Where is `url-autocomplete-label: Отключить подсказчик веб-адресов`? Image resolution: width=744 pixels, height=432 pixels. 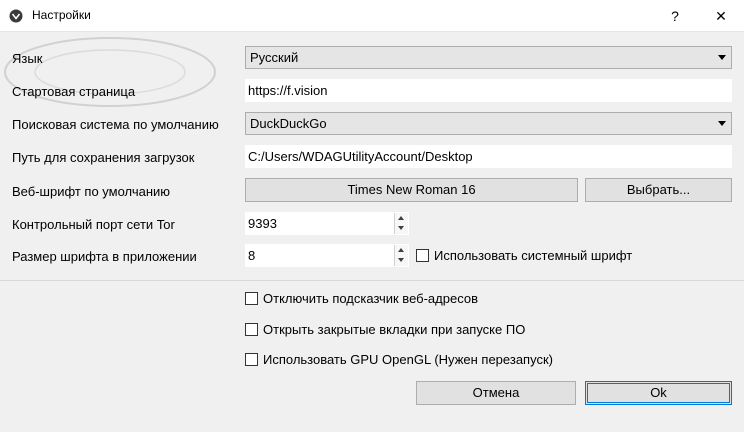 url-autocomplete-label: Отключить подсказчик веб-адресов is located at coordinates (370, 298).